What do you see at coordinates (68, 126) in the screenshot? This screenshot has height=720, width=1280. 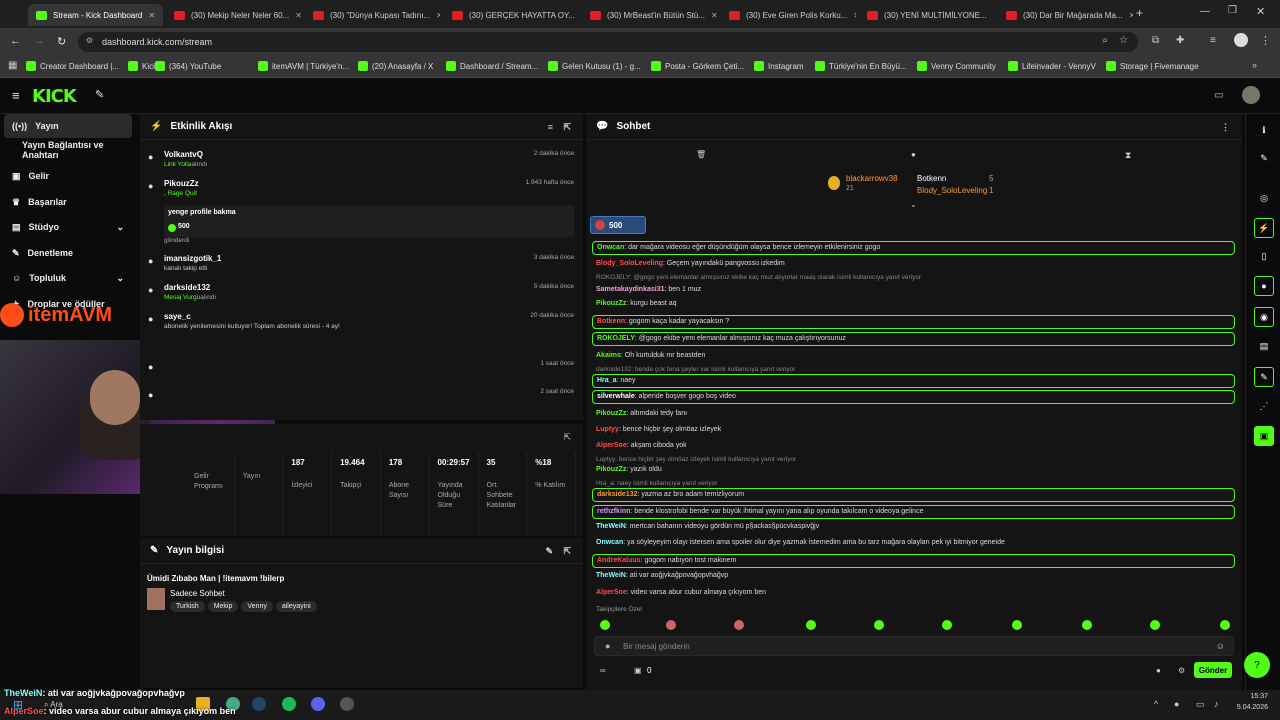 I see `sidebar-item-yayin: ((•)) Yayın` at bounding box center [68, 126].